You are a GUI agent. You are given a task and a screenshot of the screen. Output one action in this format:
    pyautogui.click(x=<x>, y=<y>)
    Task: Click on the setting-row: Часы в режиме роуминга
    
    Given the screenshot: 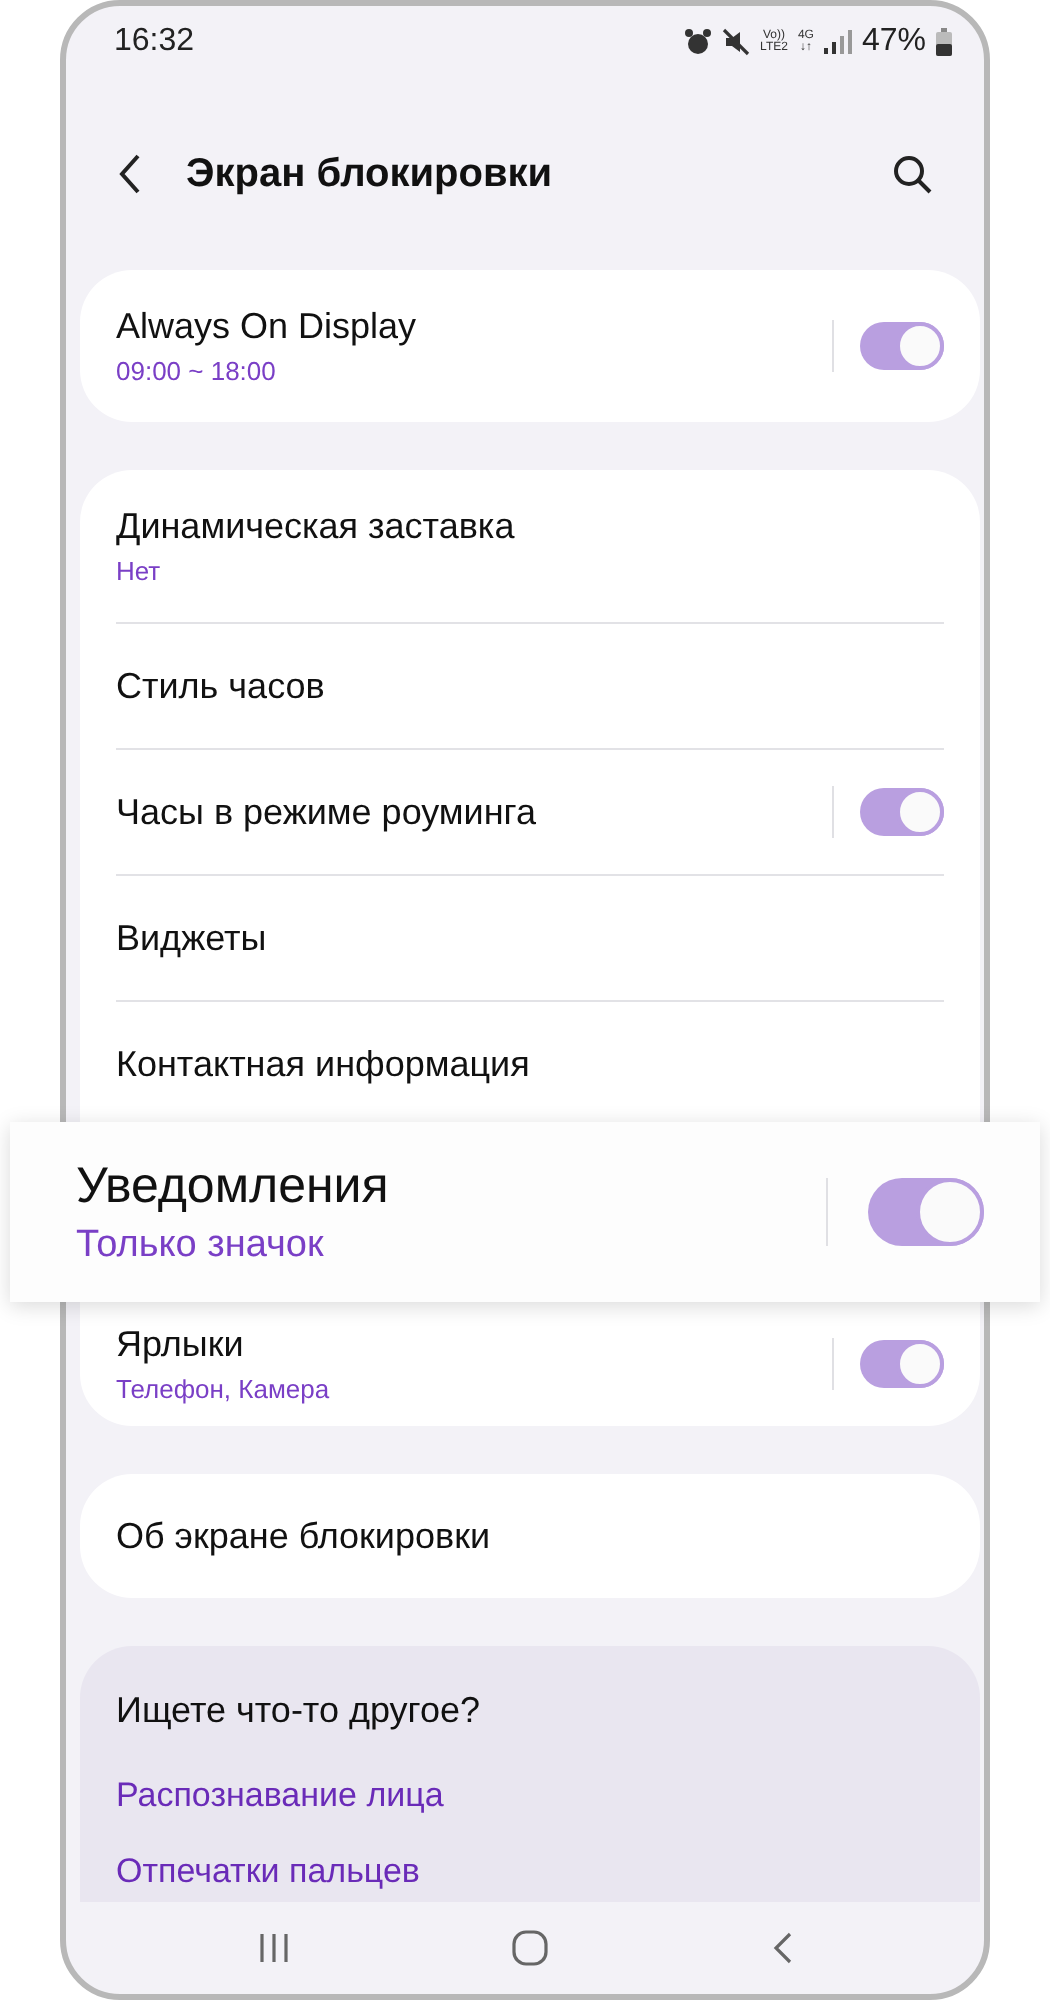 What is the action you would take?
    pyautogui.click(x=530, y=813)
    